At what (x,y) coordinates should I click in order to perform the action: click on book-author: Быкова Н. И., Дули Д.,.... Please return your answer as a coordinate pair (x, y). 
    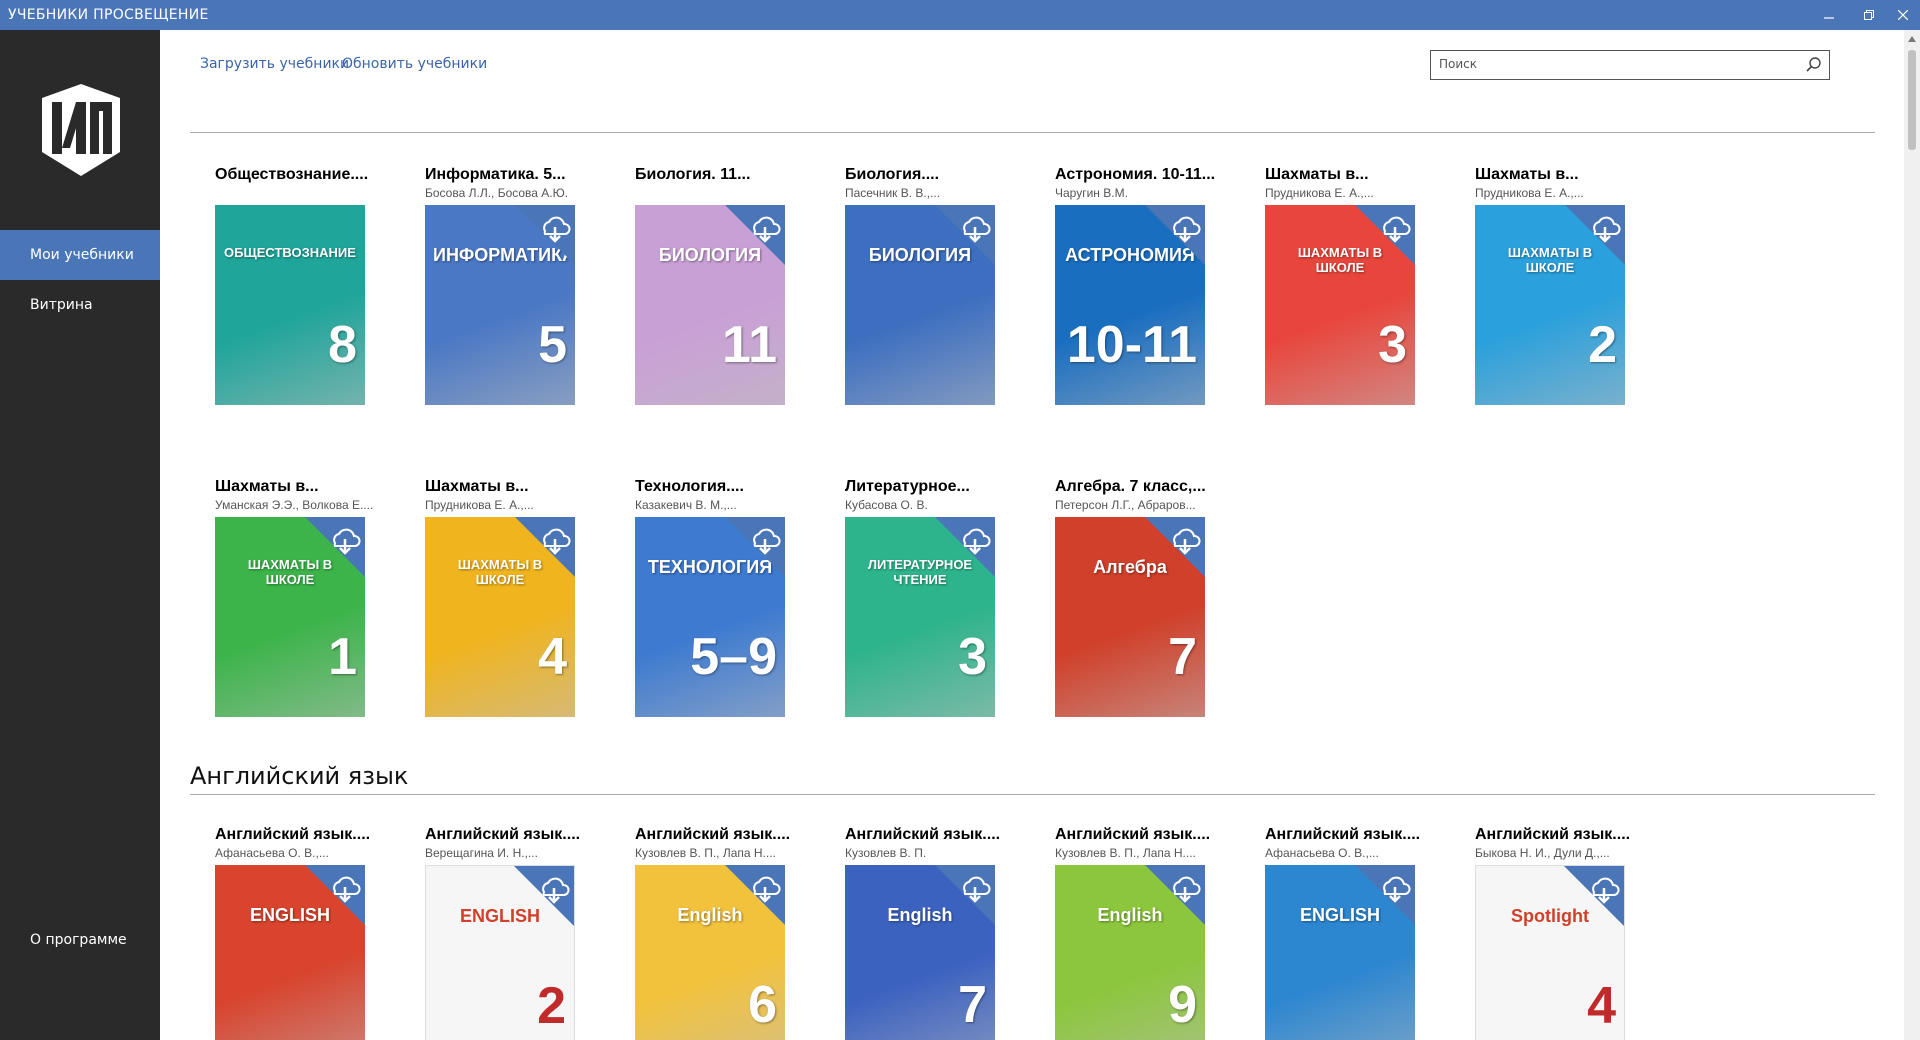
    Looking at the image, I should click on (1542, 853).